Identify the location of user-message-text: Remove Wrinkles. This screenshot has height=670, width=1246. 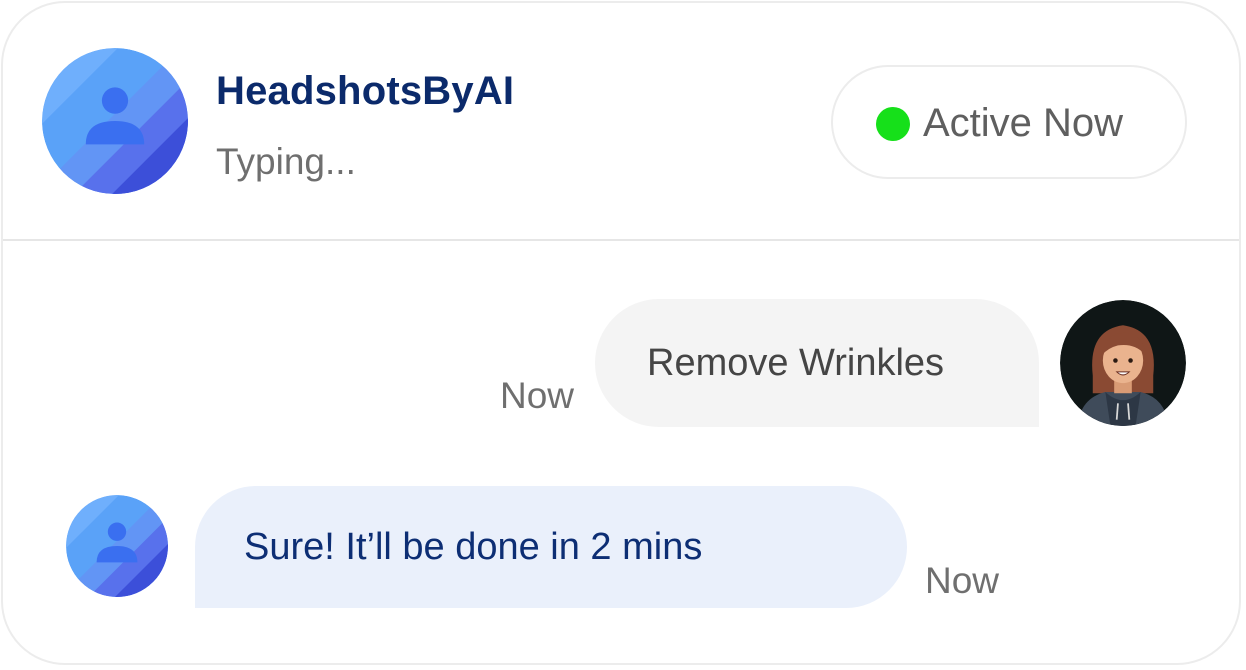
(796, 363).